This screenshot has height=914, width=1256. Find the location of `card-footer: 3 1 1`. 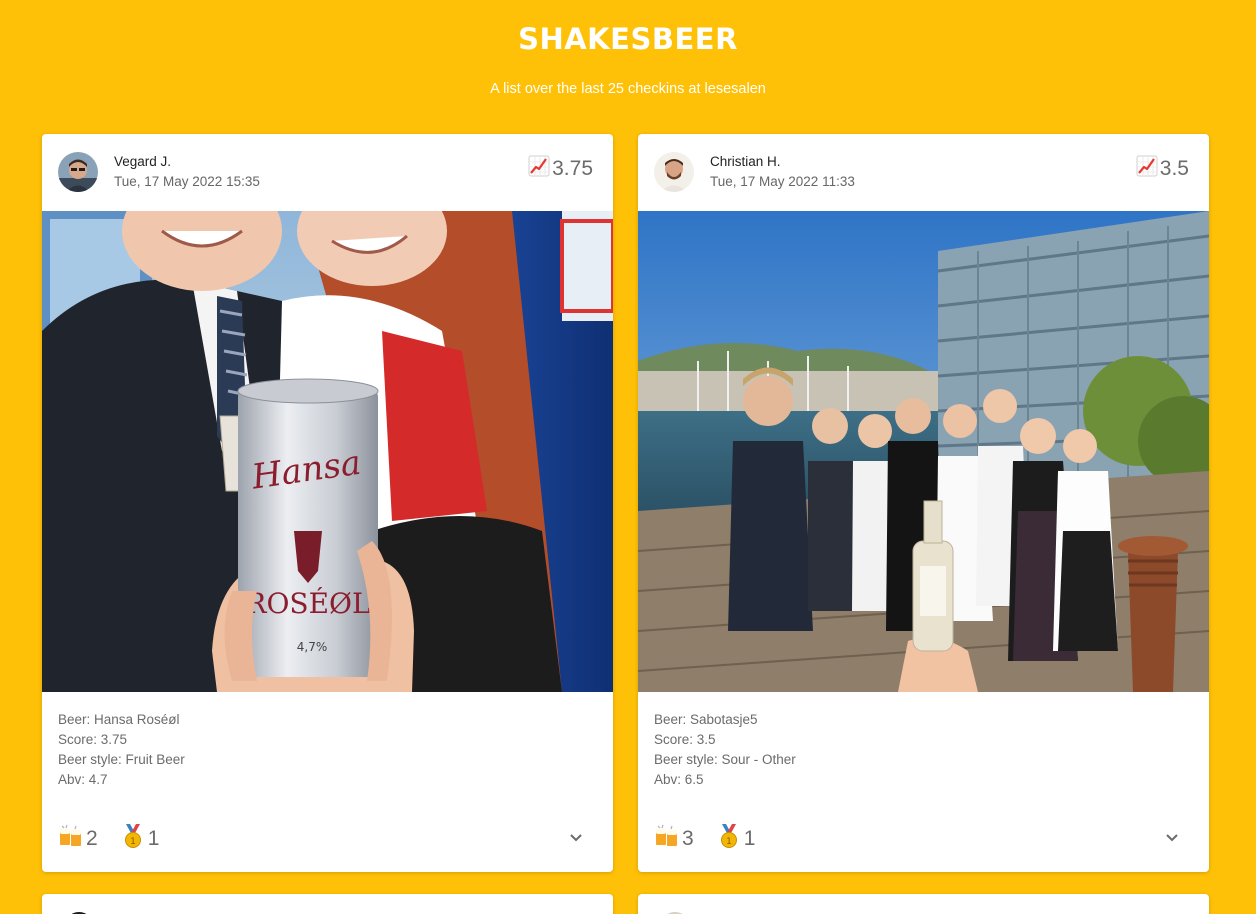

card-footer: 3 1 1 is located at coordinates (923, 839).